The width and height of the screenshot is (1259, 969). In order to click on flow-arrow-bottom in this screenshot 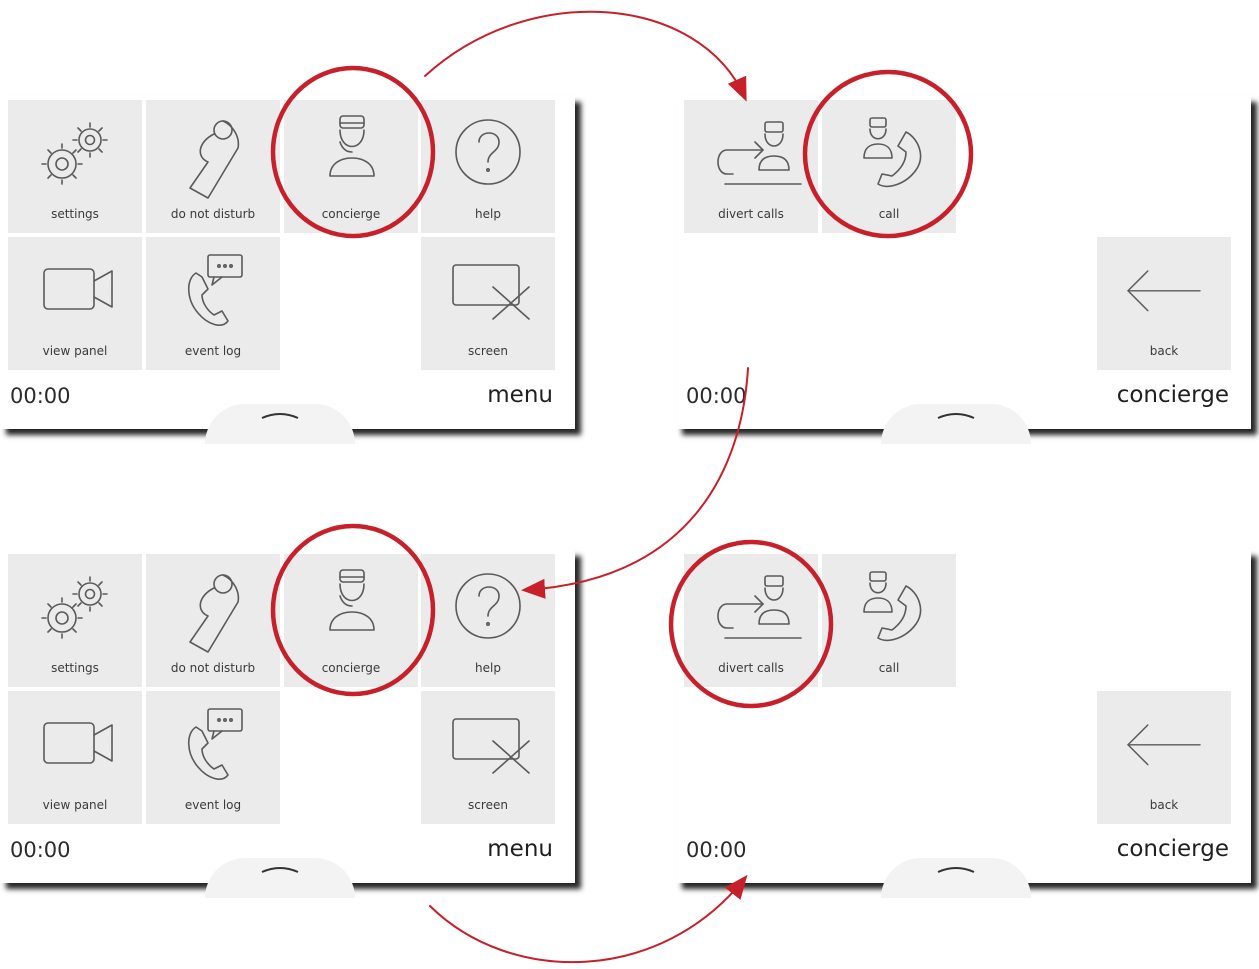, I will do `click(588, 919)`.